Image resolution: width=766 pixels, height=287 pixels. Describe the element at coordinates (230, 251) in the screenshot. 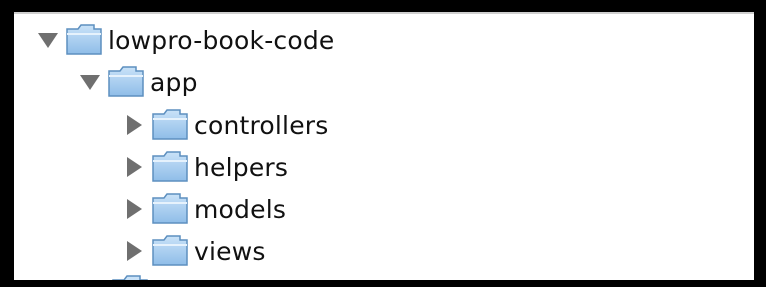

I see `folder-label-views: views` at that location.